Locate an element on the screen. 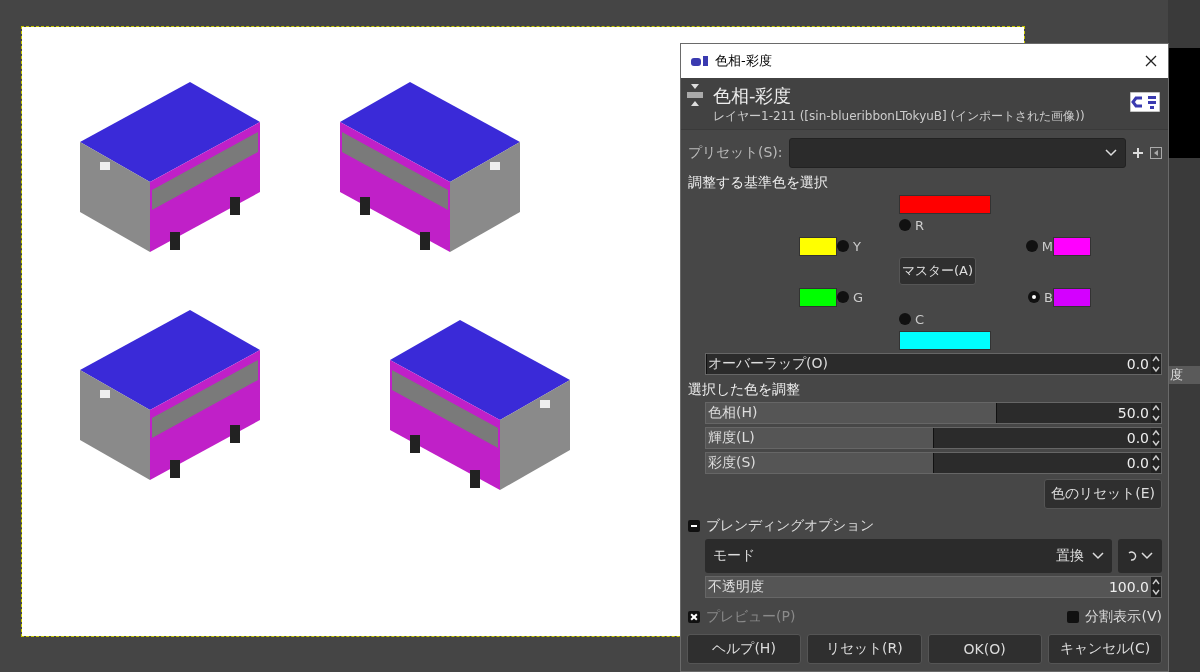  section-heading: ブレンディングオプション is located at coordinates (790, 526).